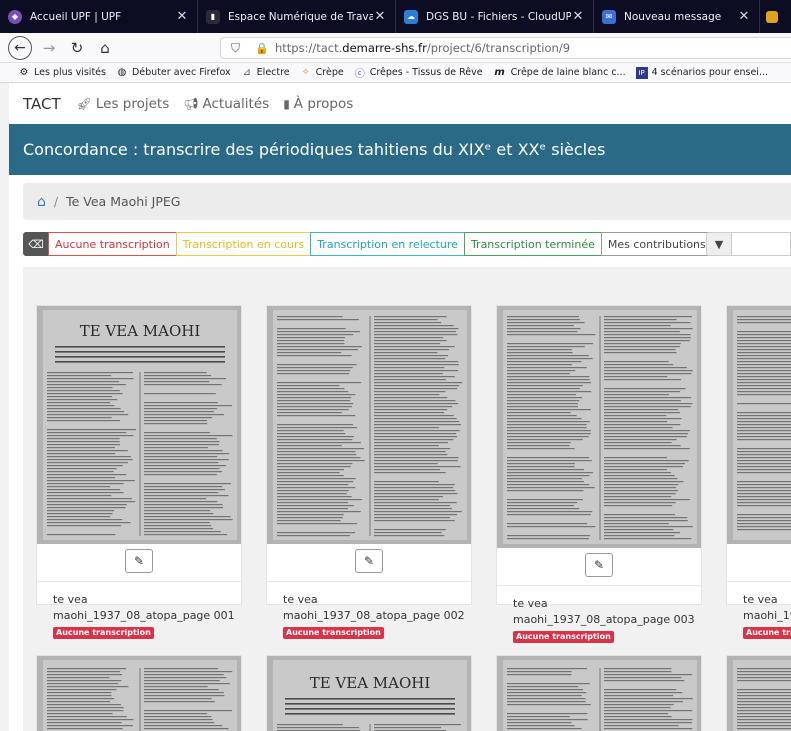 This screenshot has width=791, height=731. I want to click on rocket-icon: 🚀︎, so click(84, 103).